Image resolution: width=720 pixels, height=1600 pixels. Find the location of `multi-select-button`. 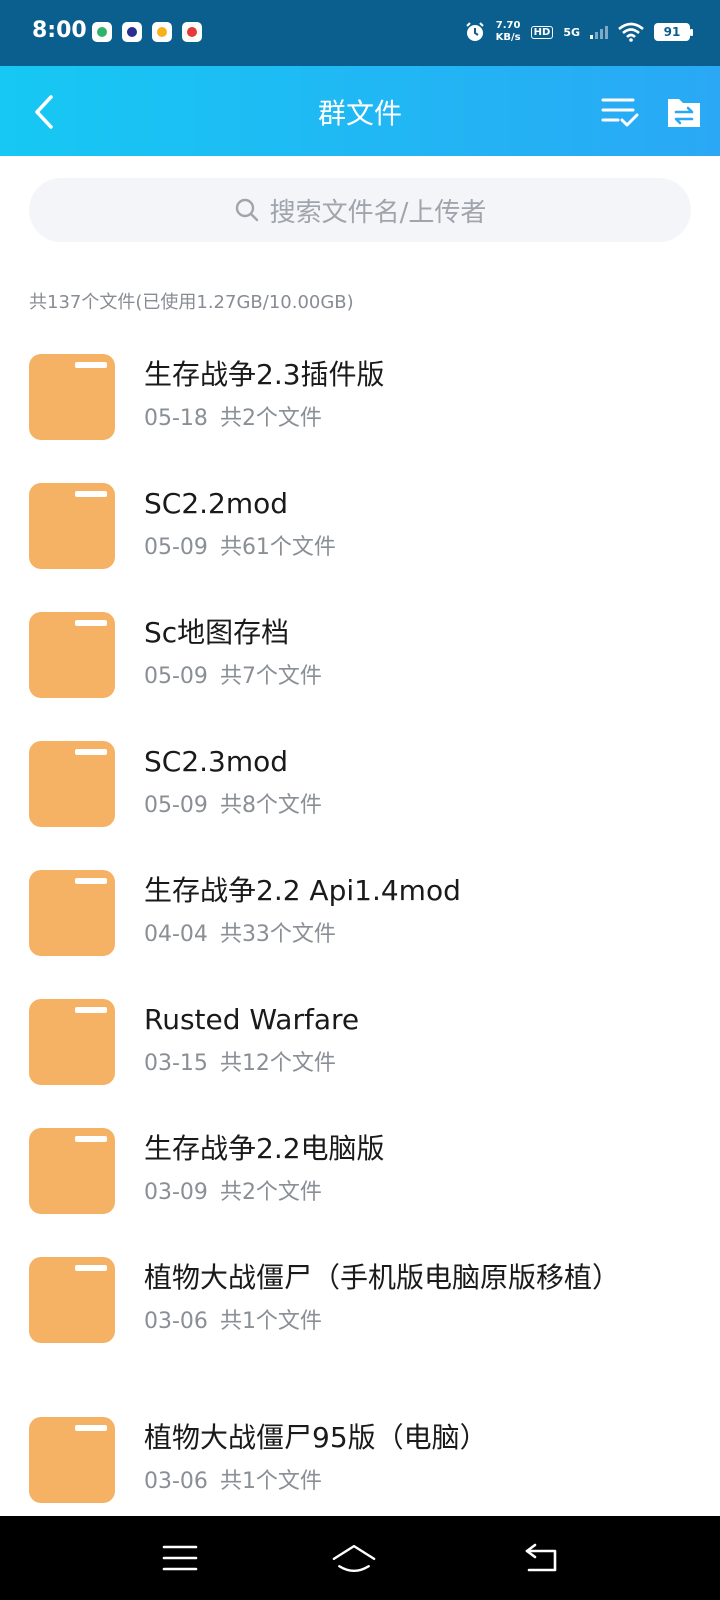

multi-select-button is located at coordinates (620, 112).